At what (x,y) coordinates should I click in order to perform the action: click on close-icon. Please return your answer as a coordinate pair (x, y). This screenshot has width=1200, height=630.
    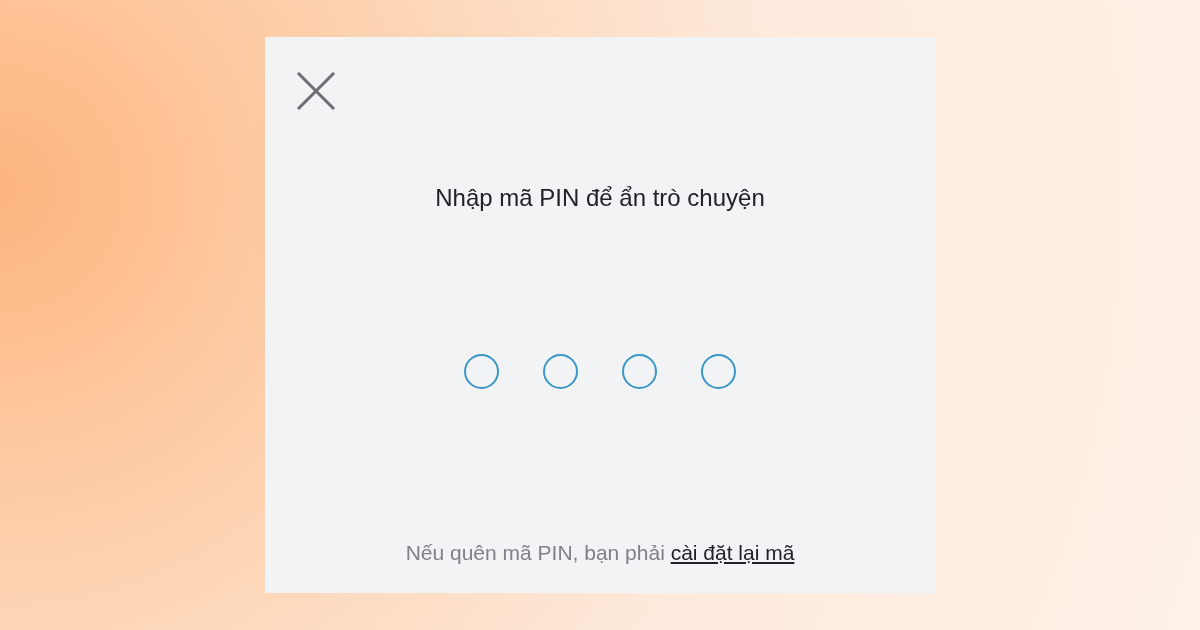
    Looking at the image, I should click on (316, 91).